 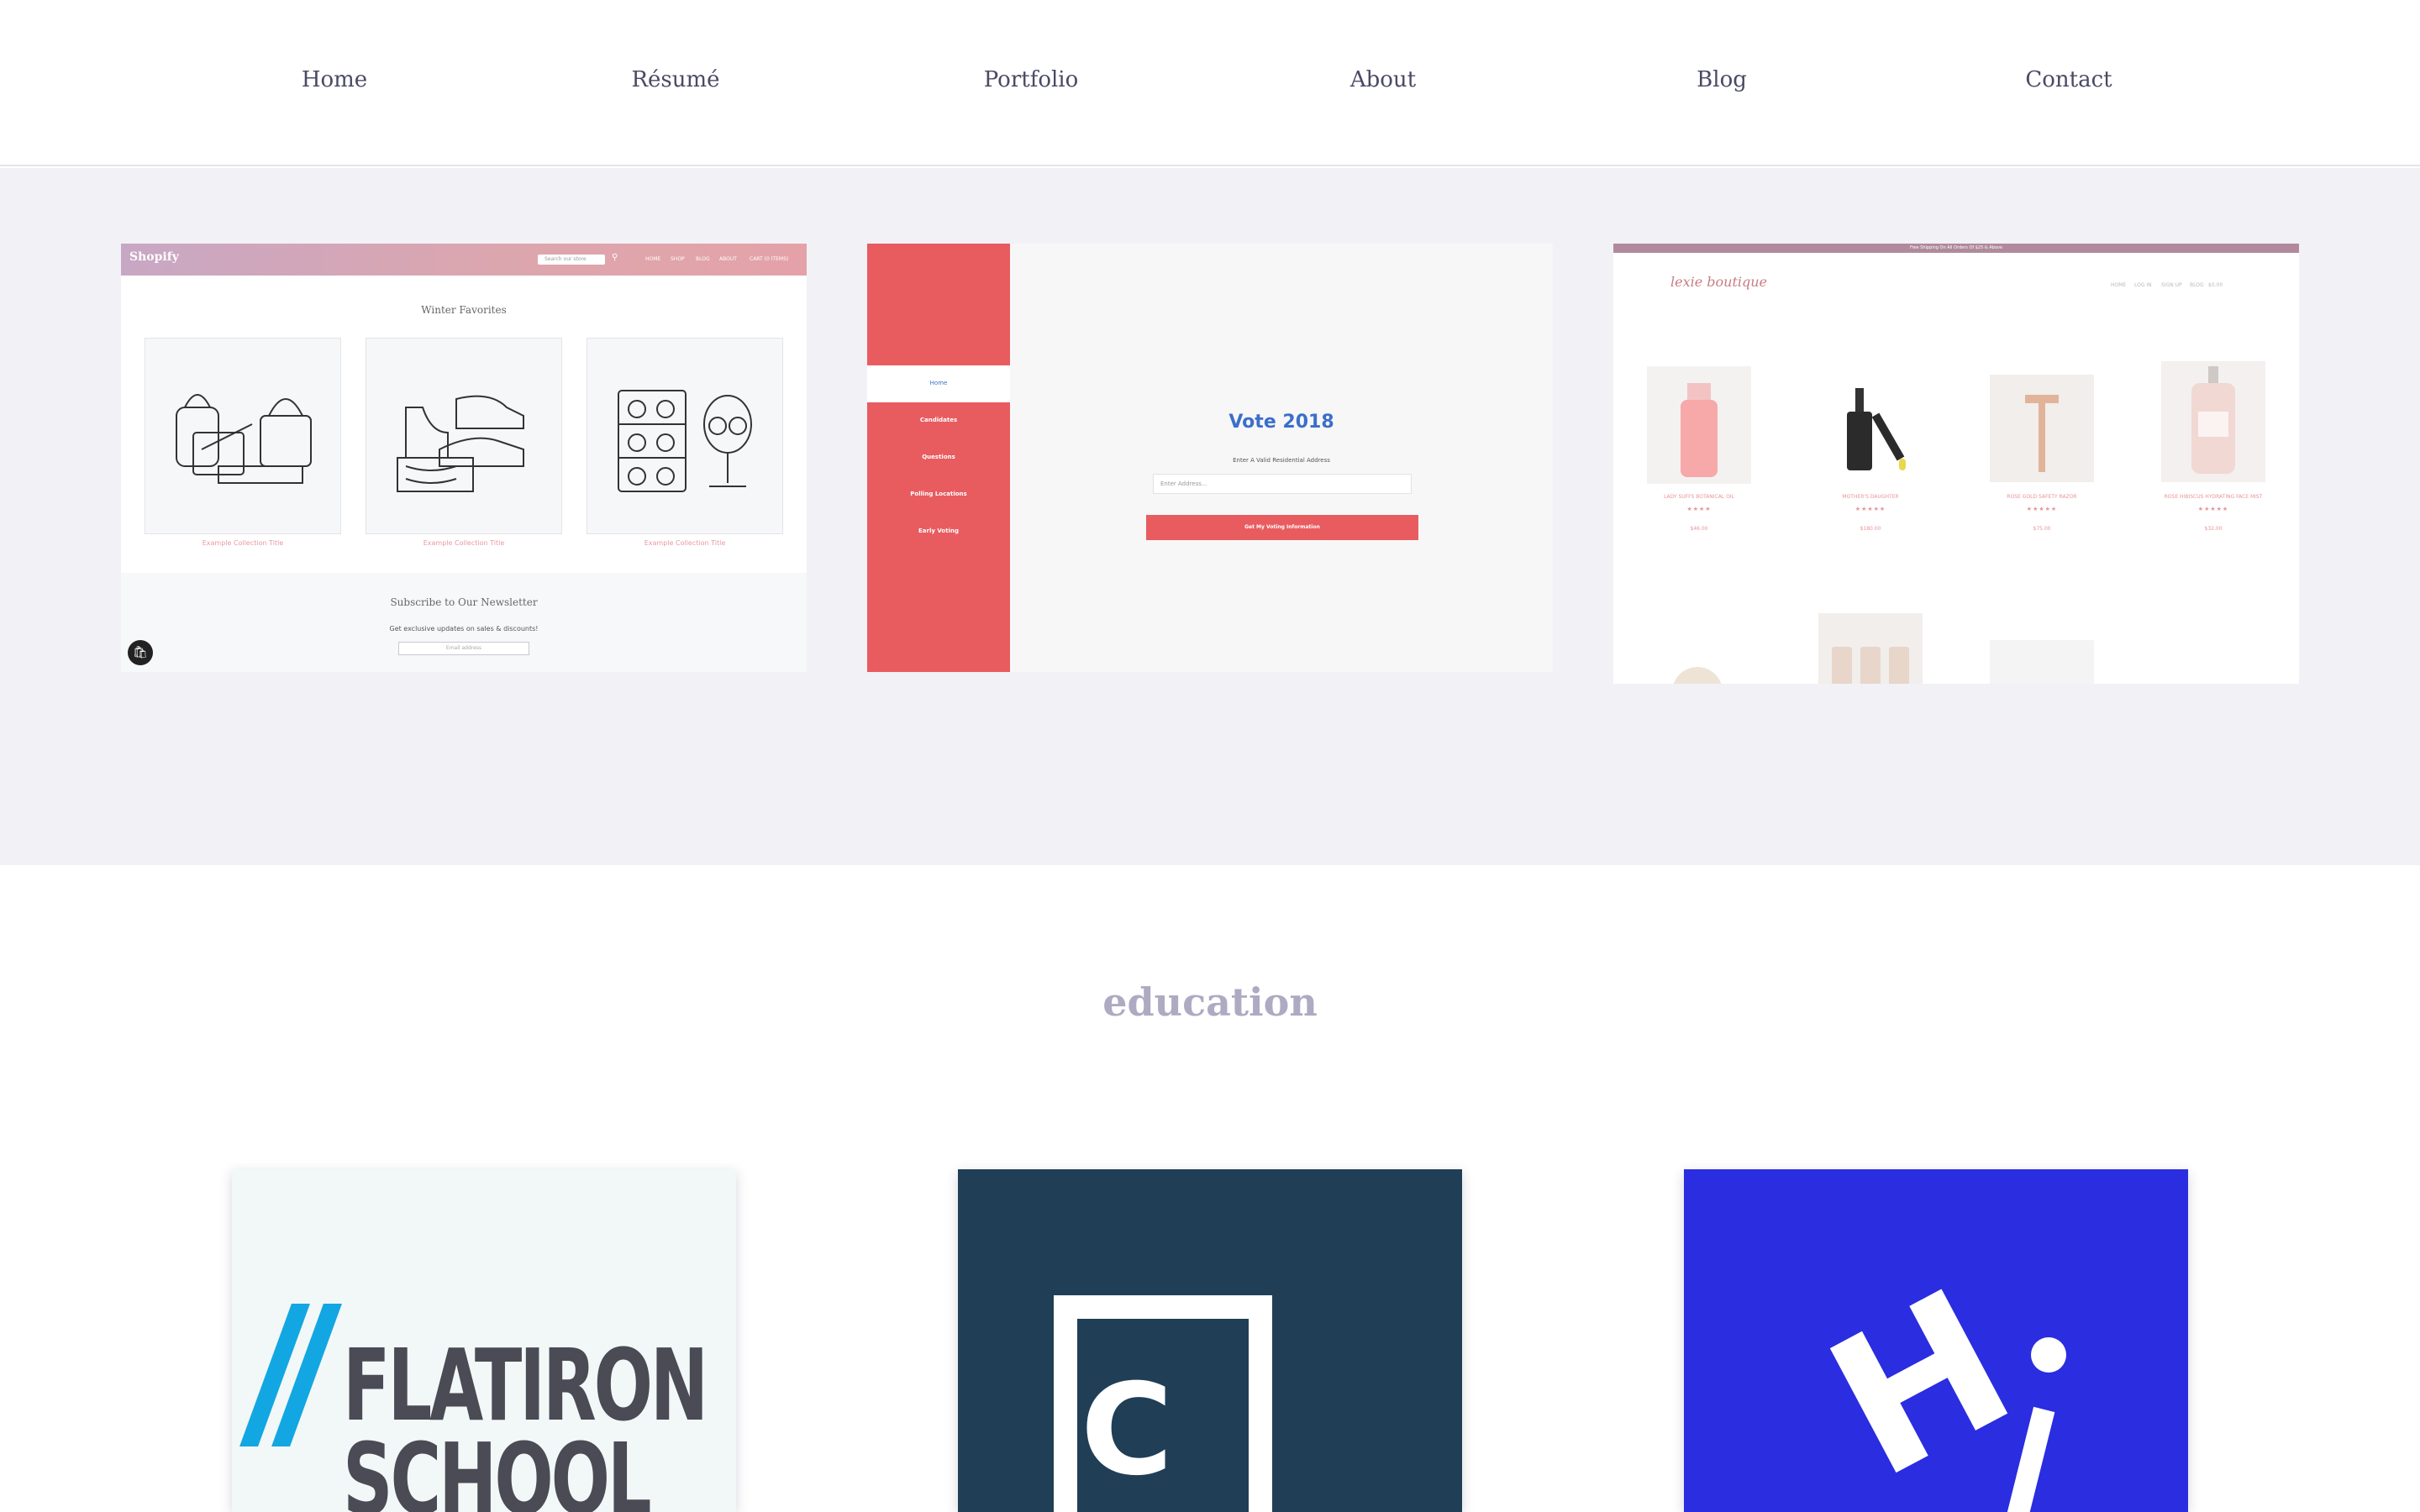 What do you see at coordinates (1282, 527) in the screenshot?
I see `vote-submit-button: Get My Voting Information` at bounding box center [1282, 527].